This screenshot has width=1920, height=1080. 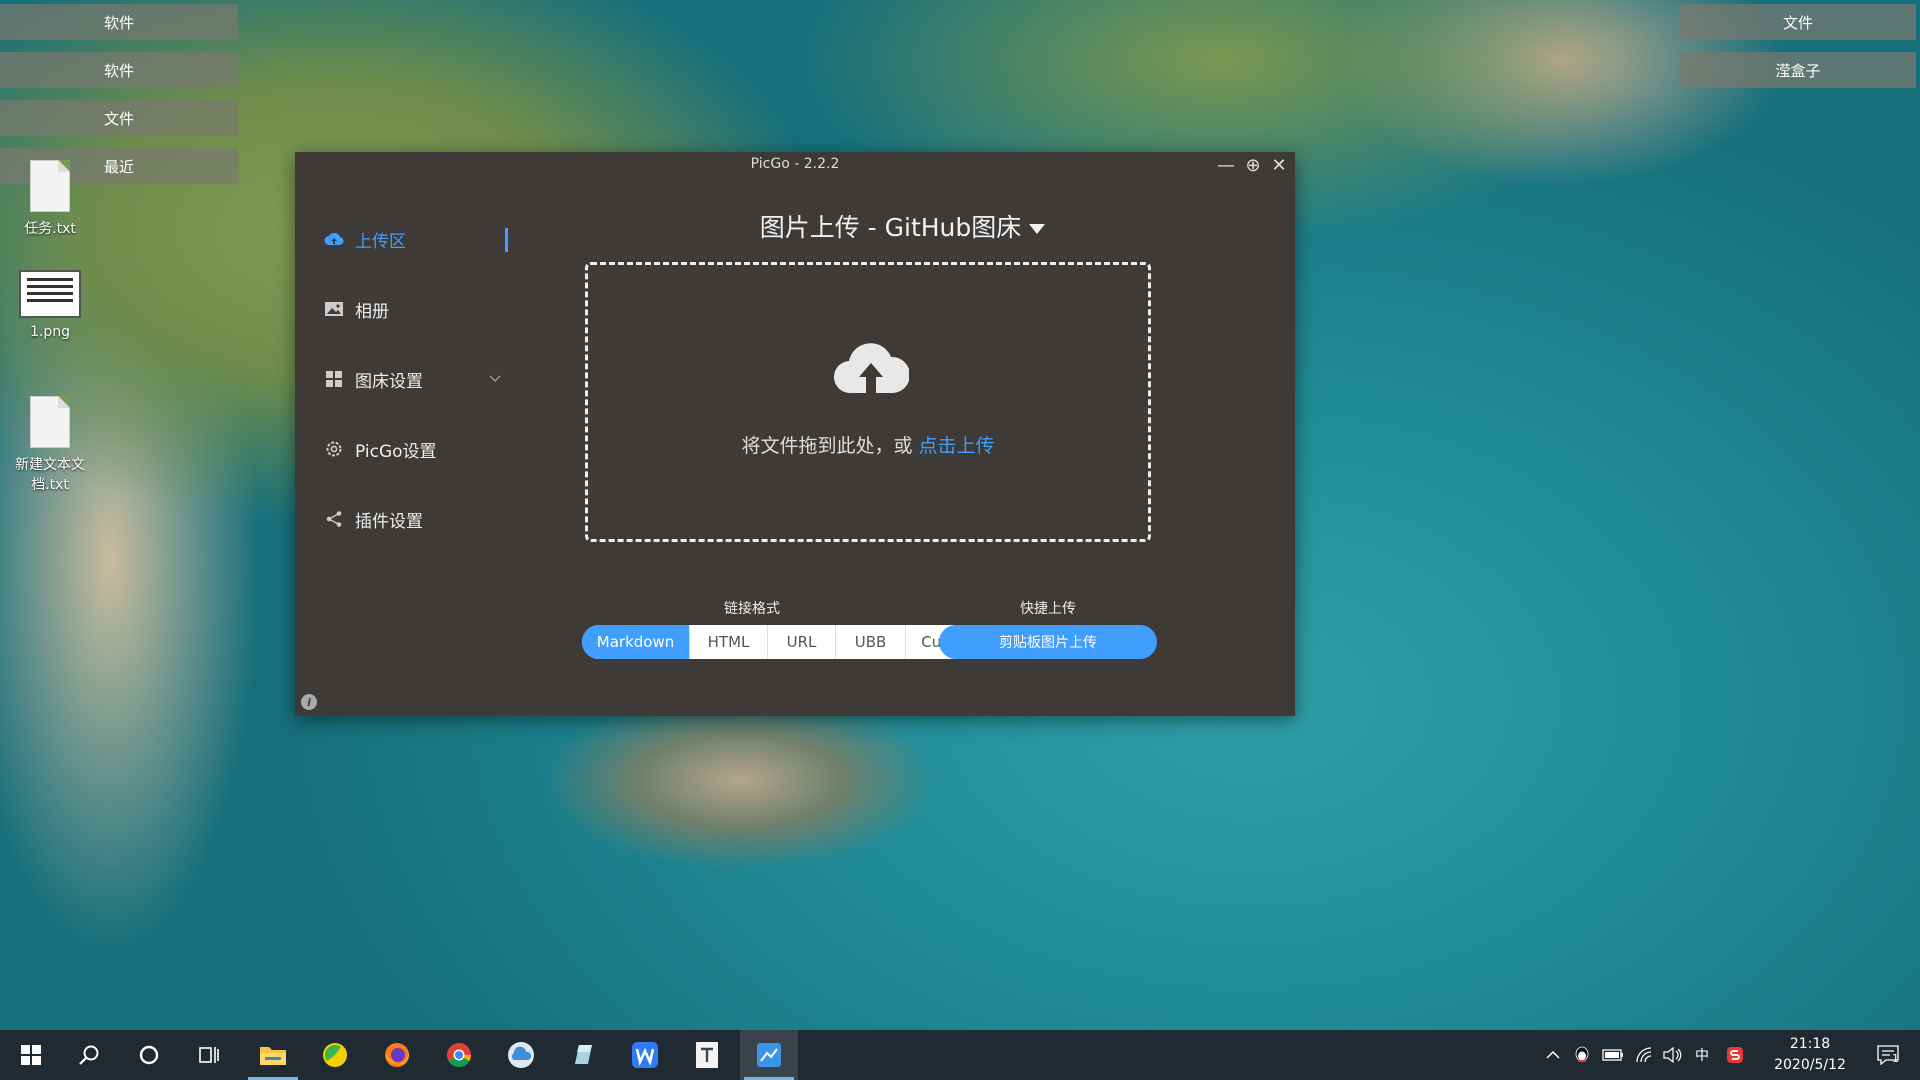 I want to click on wifi-icon, so click(x=1644, y=1055).